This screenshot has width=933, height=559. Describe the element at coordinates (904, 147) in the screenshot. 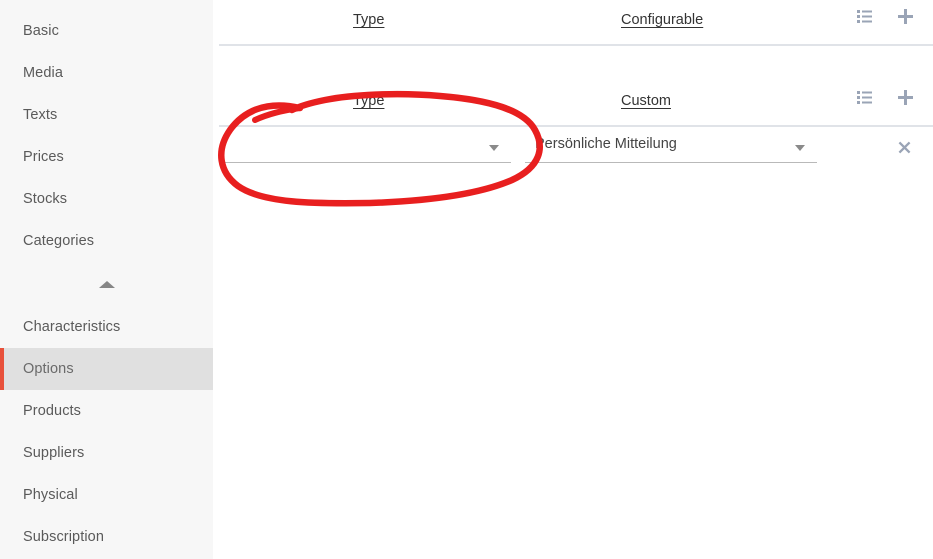

I see `close-icon` at that location.